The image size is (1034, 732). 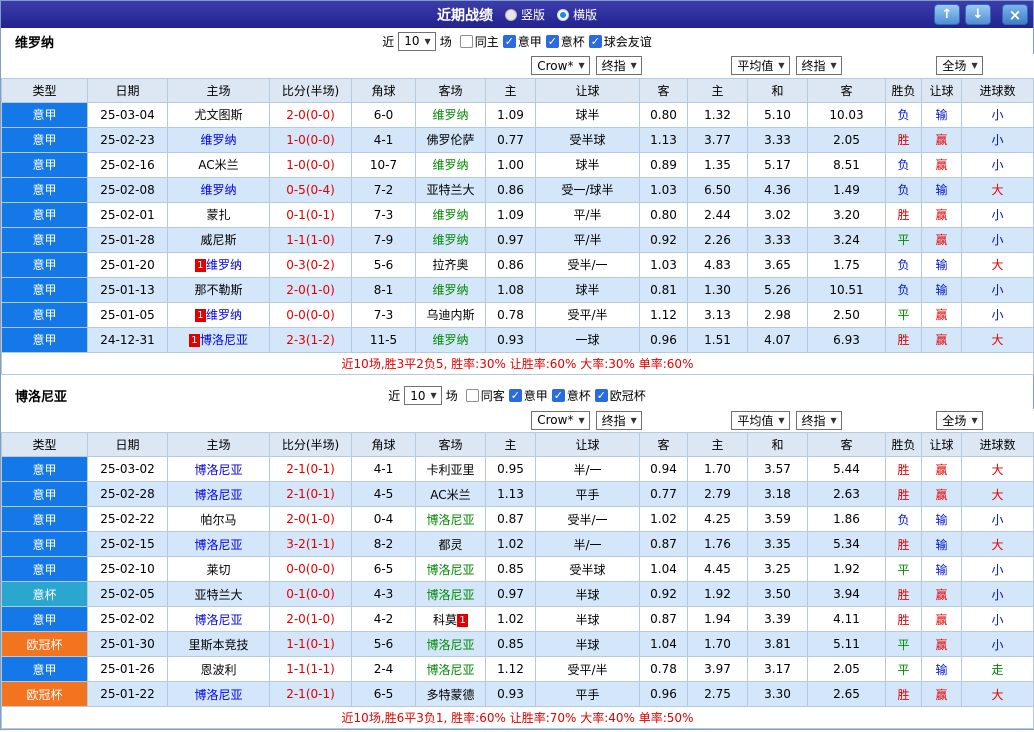 I want to click on vertical-mode-radio: 竖版, so click(x=524, y=14).